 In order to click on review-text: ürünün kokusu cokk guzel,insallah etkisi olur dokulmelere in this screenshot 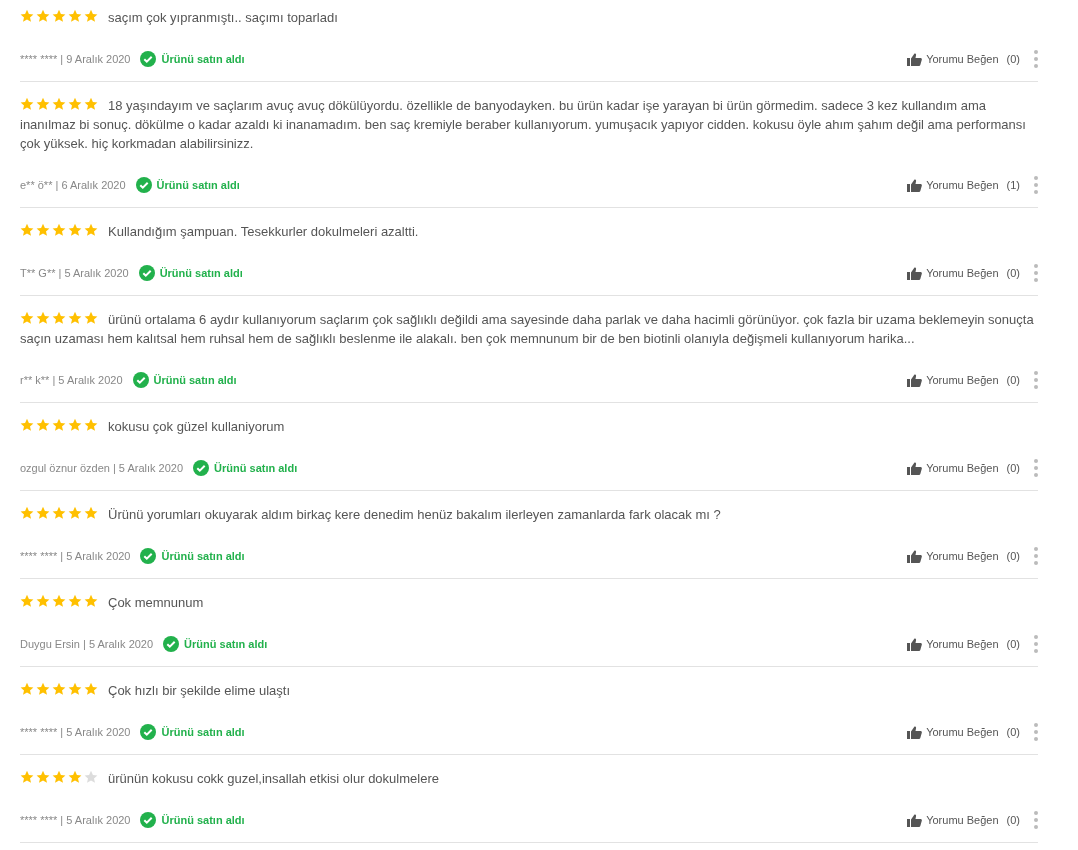, I will do `click(273, 778)`.